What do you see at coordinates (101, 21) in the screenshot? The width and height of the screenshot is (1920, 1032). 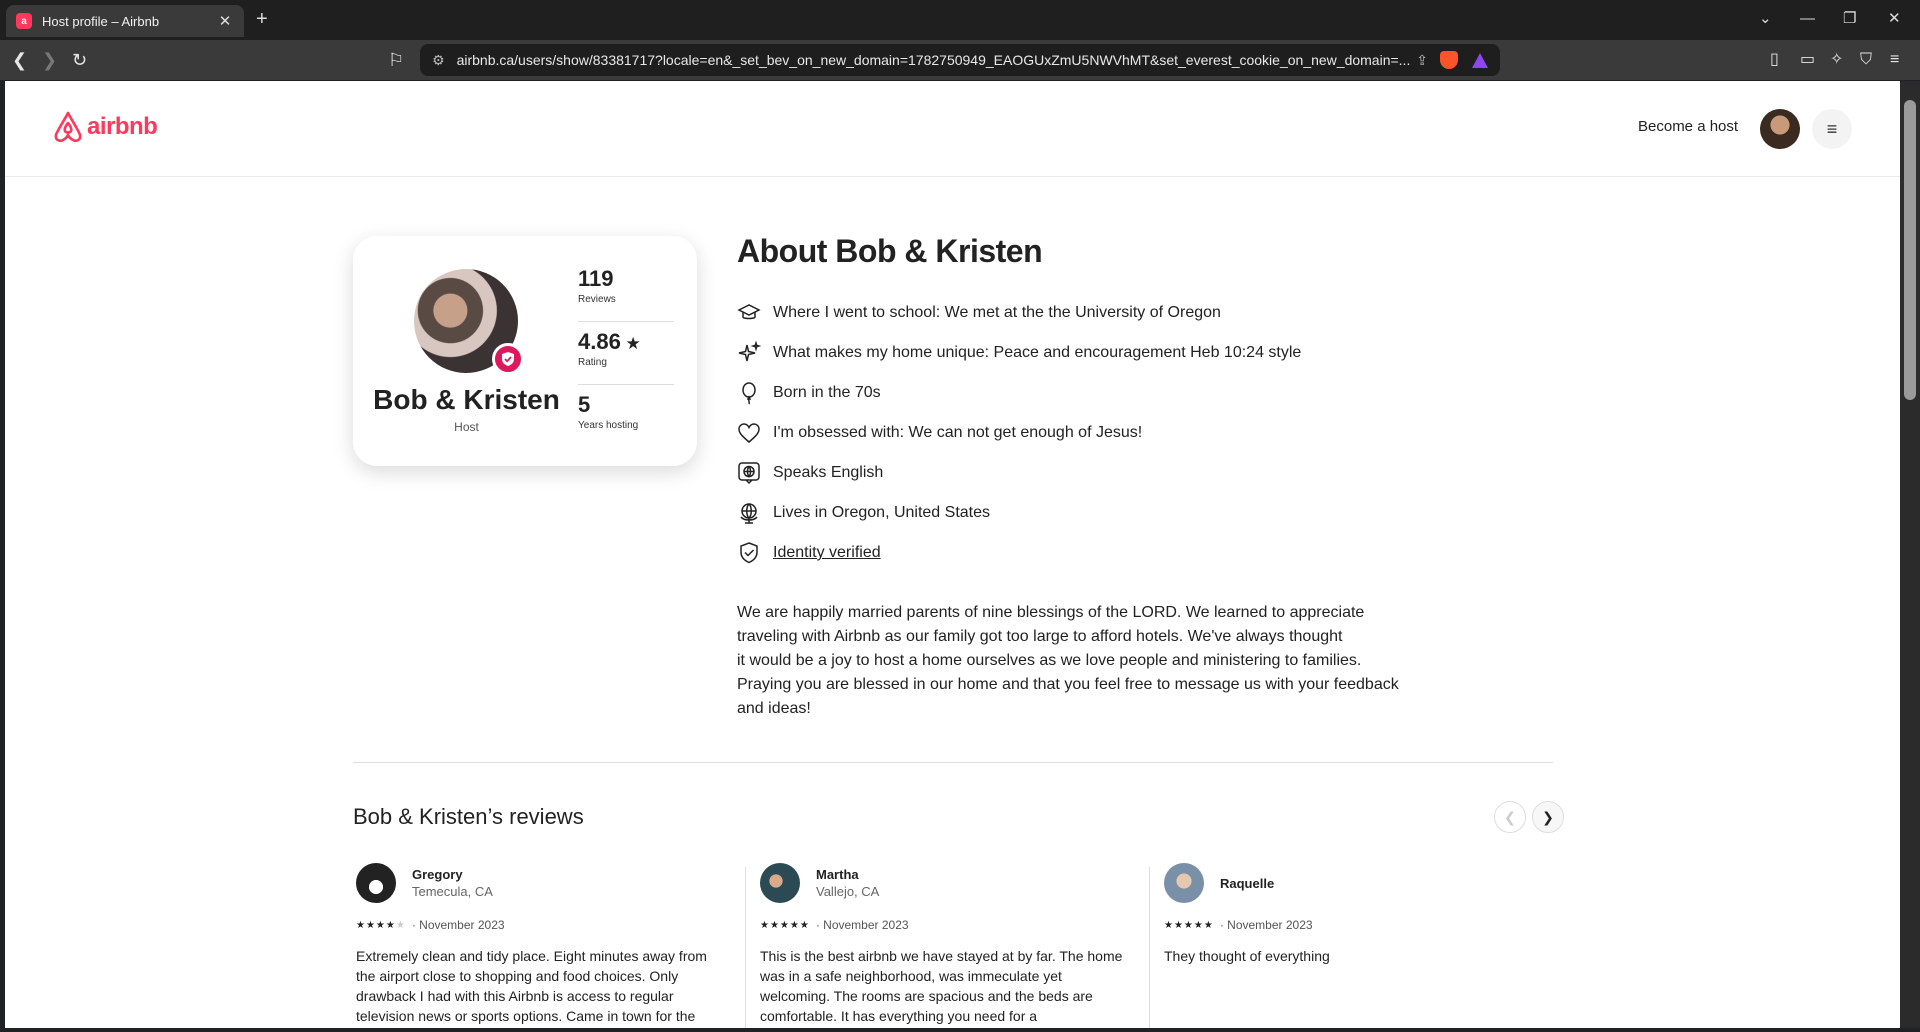 I see `tab-title: Host profile – Airbnb` at bounding box center [101, 21].